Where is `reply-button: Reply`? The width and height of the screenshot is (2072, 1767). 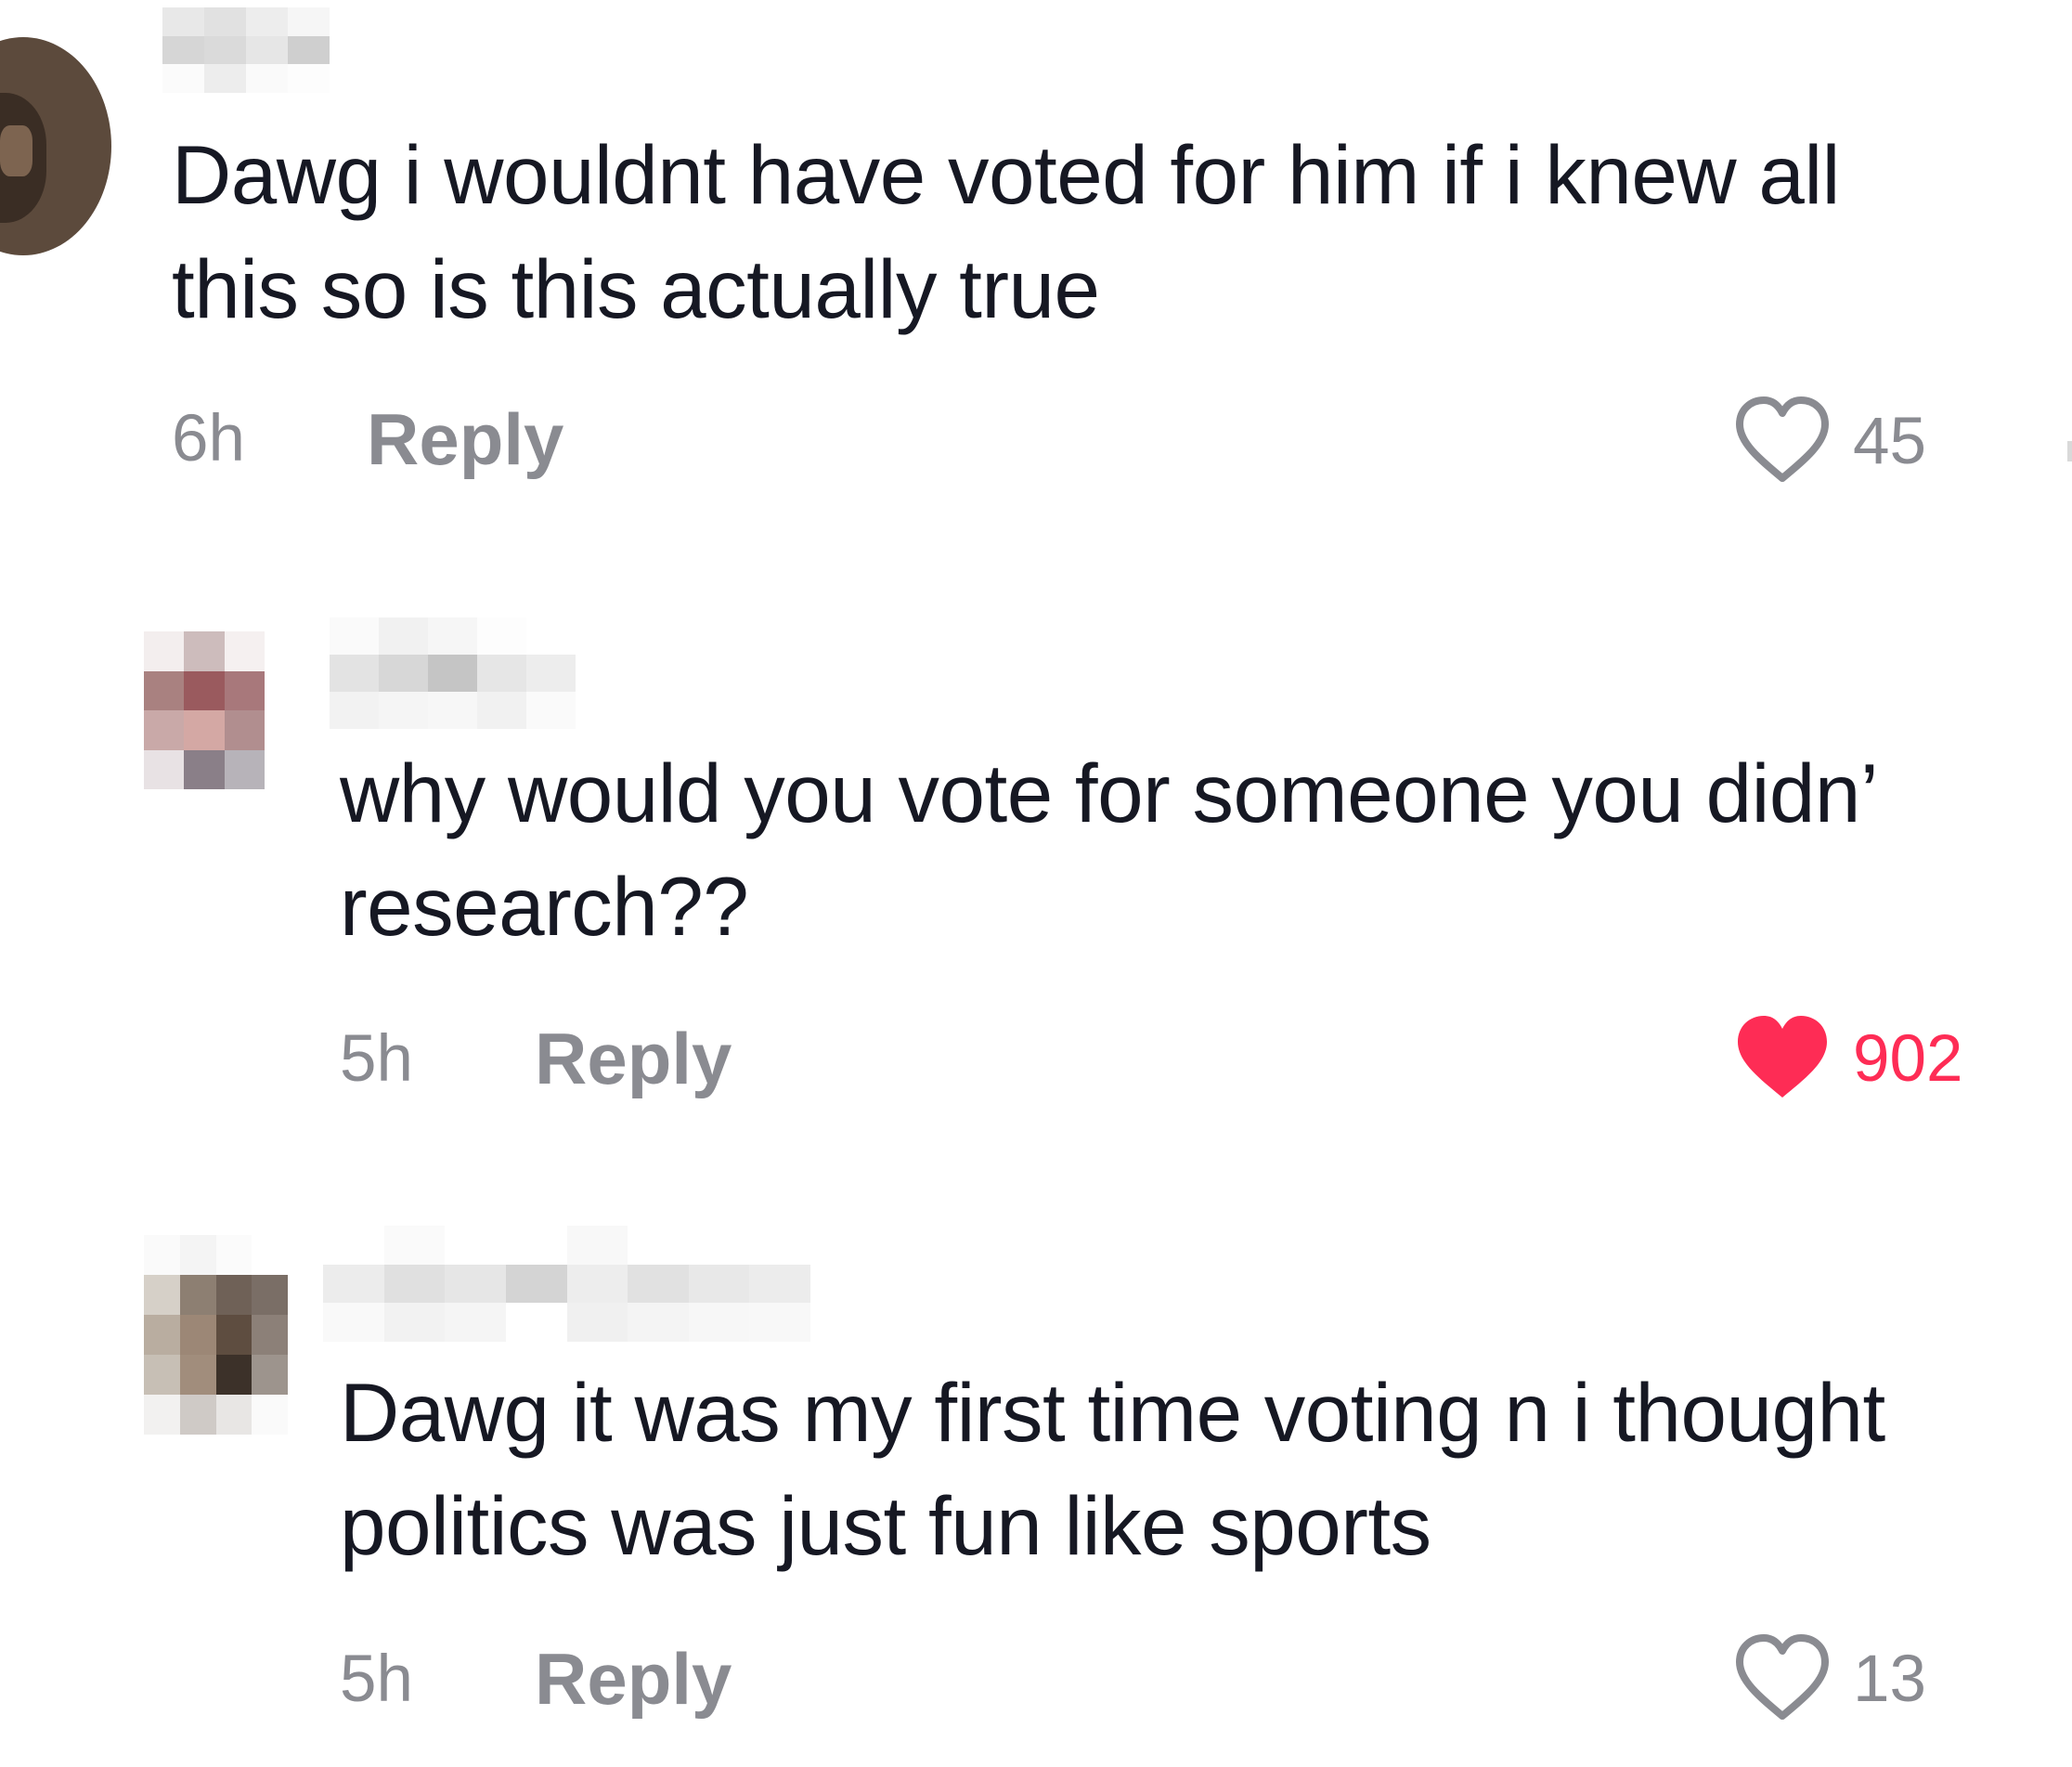
reply-button: Reply is located at coordinates (633, 1680).